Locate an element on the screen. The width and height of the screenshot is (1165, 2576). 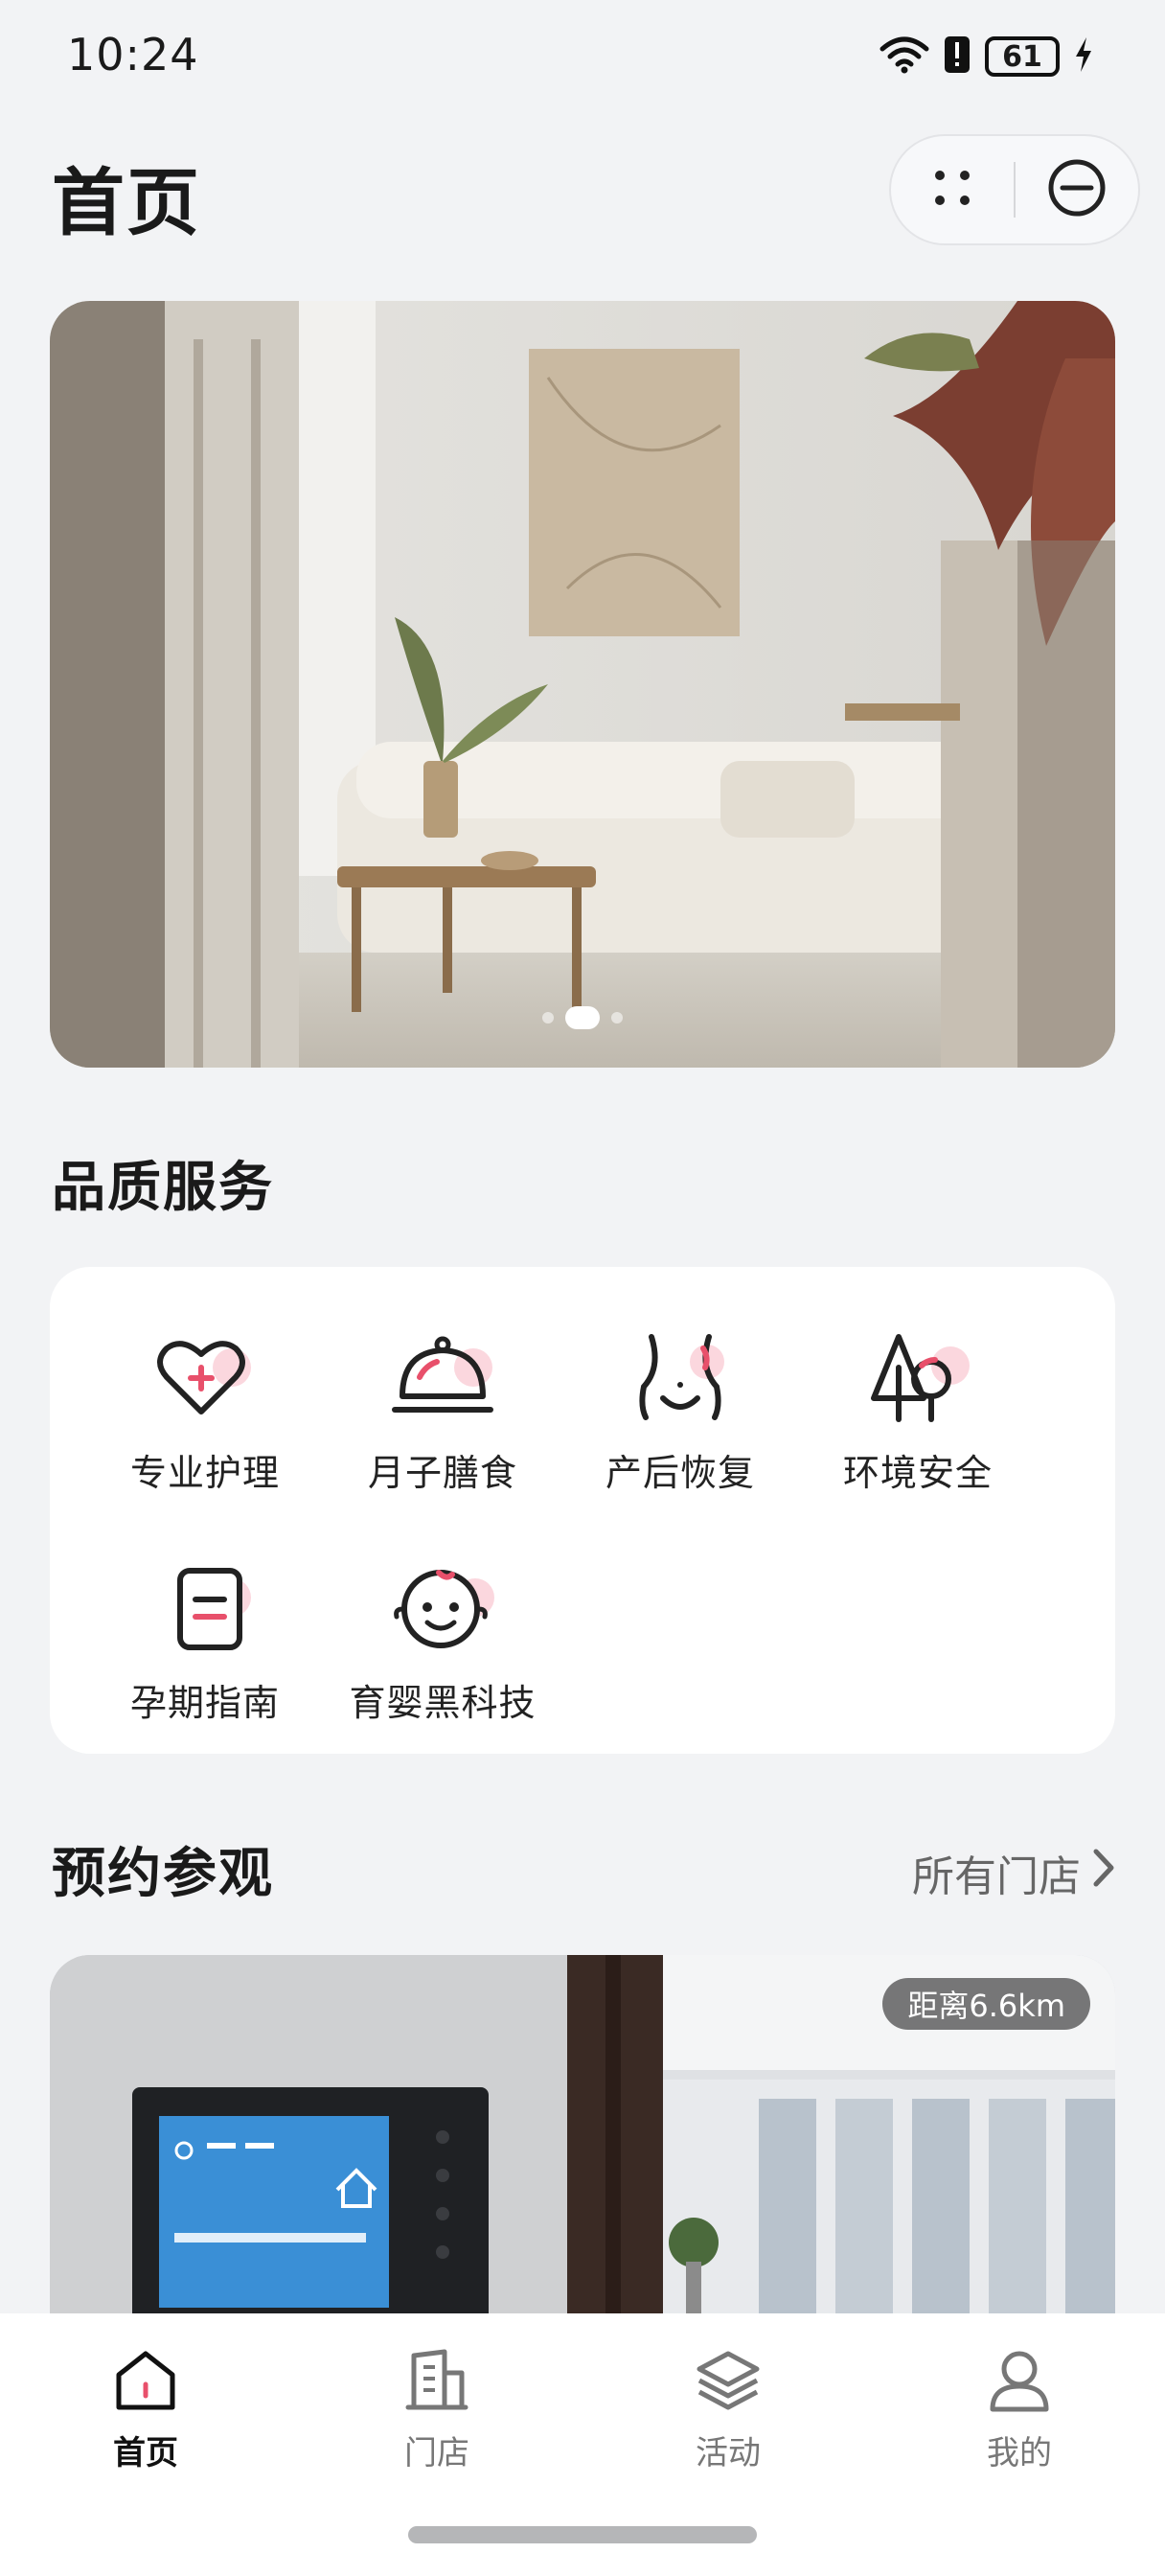
service-item-care: 专业护理 is located at coordinates (205, 1420).